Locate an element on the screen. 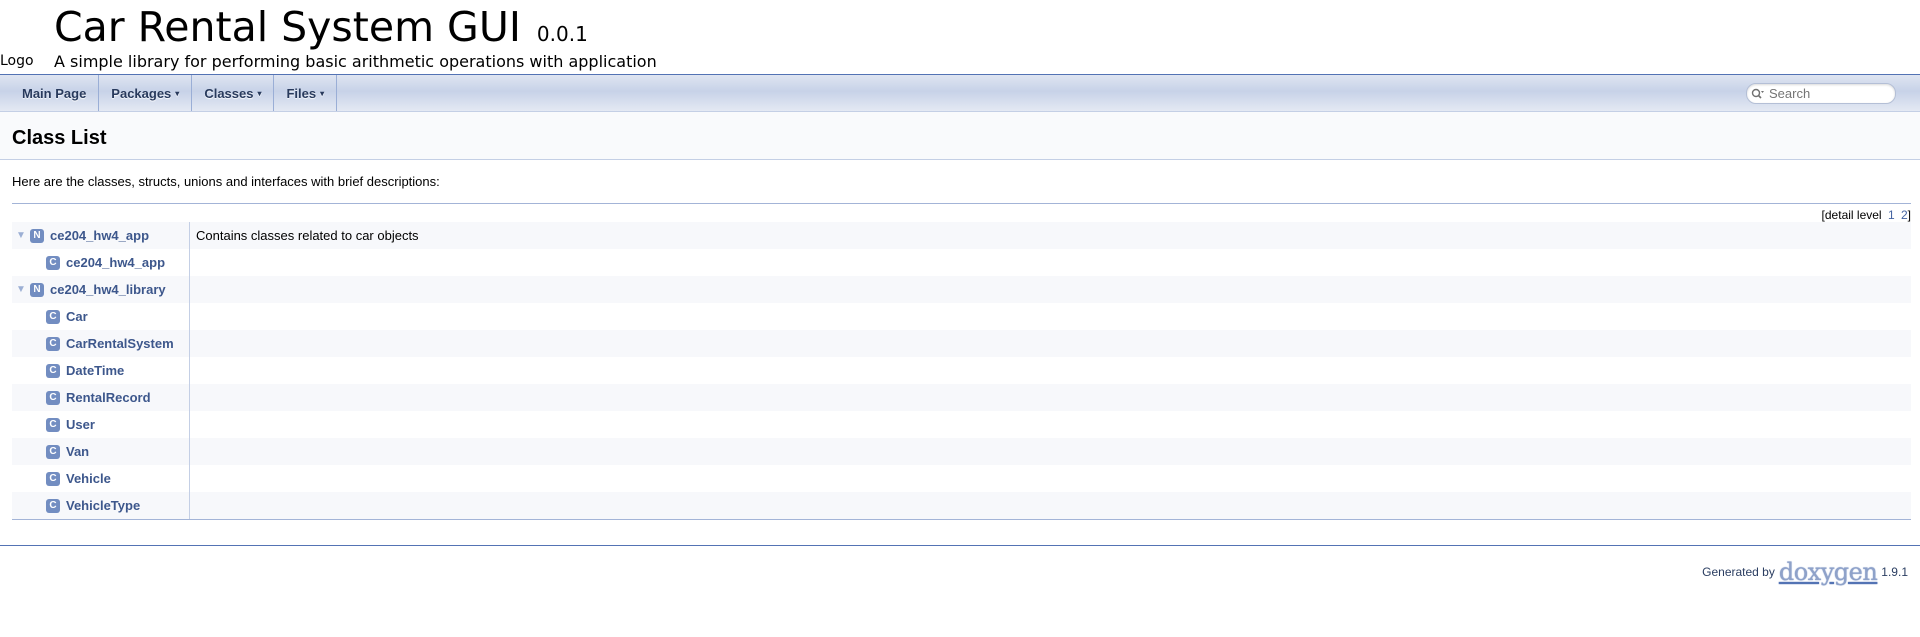  menu-classes: Classes ▾ is located at coordinates (233, 93).